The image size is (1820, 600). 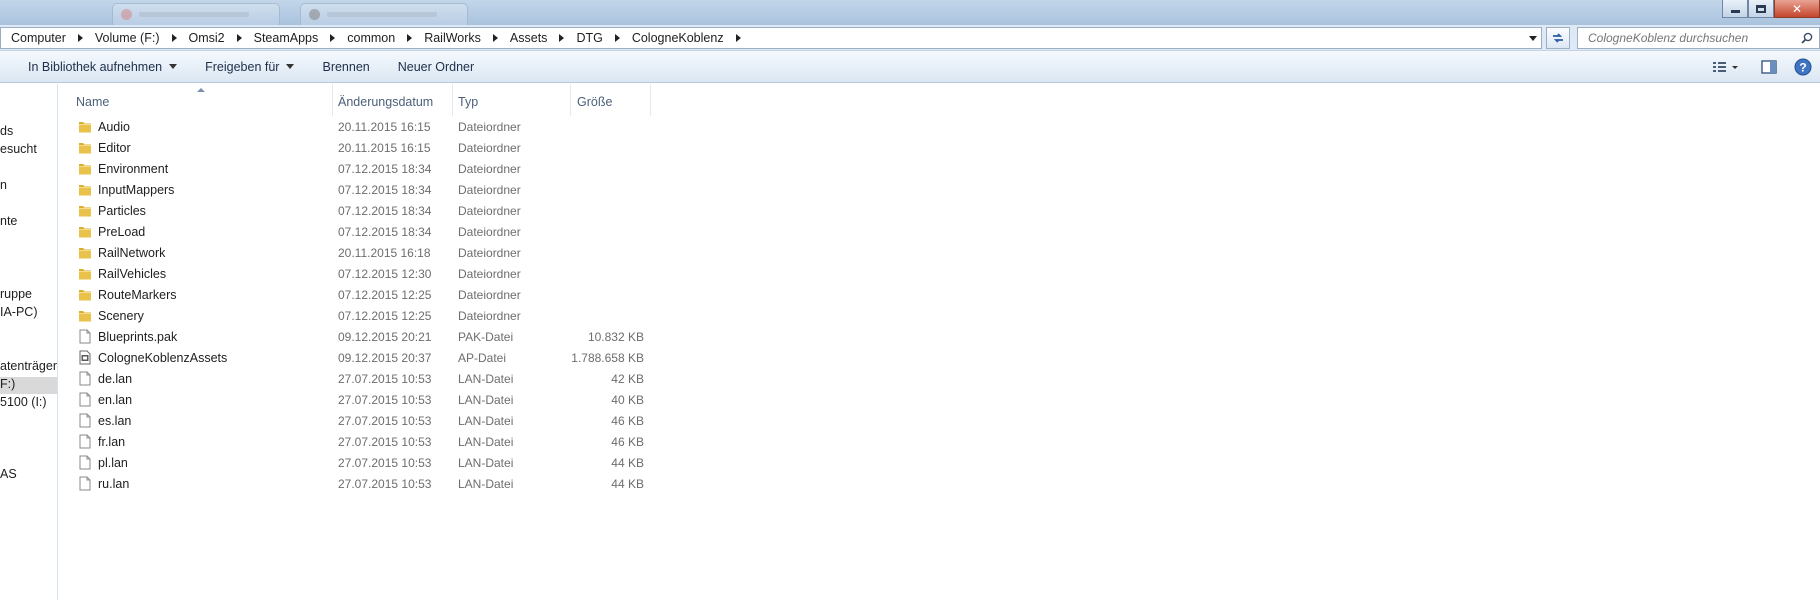 What do you see at coordinates (126, 14) in the screenshot?
I see `tab-favicon-icon` at bounding box center [126, 14].